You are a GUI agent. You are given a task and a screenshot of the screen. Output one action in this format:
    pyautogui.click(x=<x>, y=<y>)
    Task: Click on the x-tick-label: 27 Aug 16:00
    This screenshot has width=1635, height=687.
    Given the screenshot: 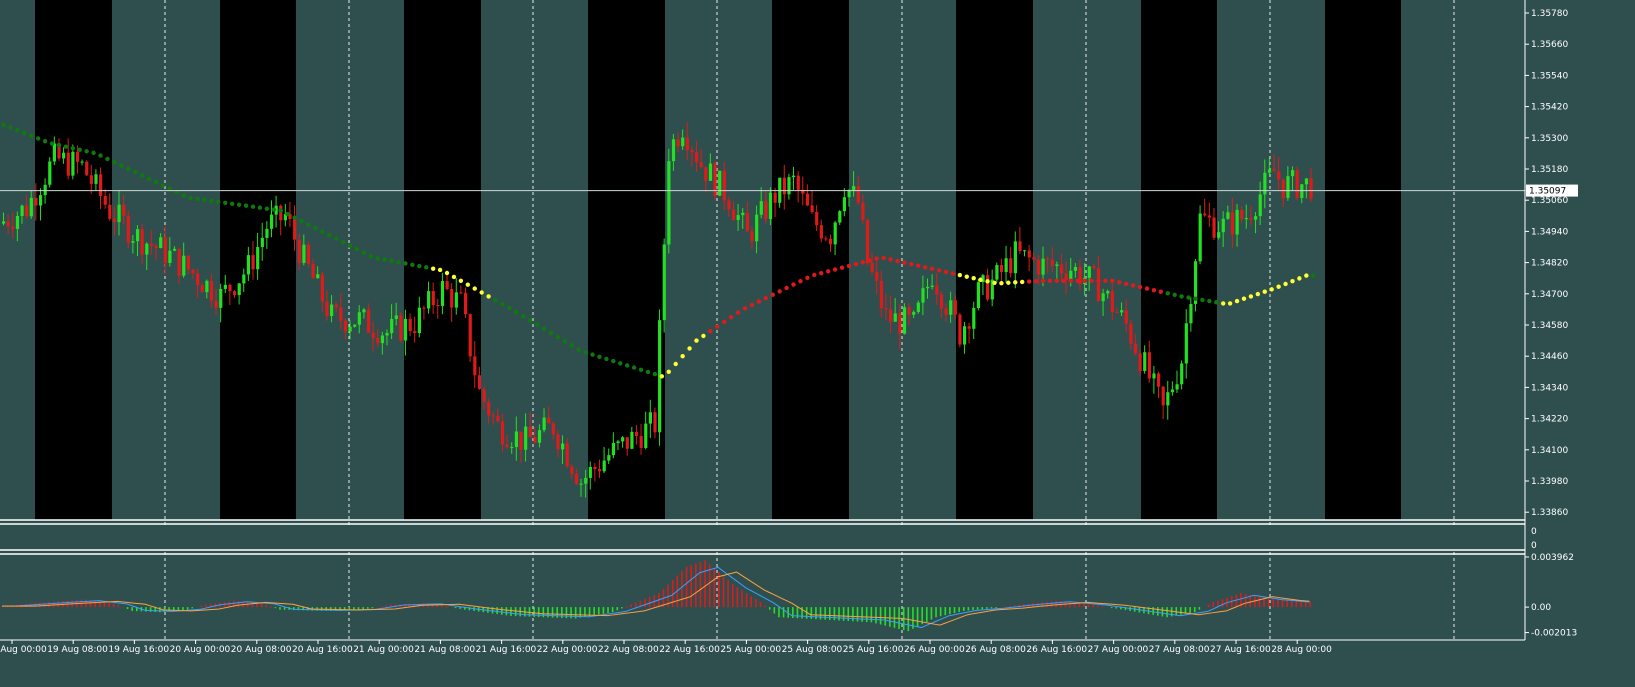 What is the action you would take?
    pyautogui.click(x=1240, y=650)
    